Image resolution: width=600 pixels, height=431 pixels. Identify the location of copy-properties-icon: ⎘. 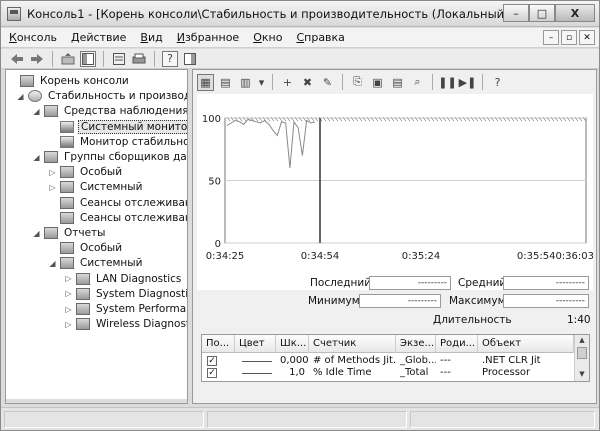
(357, 82).